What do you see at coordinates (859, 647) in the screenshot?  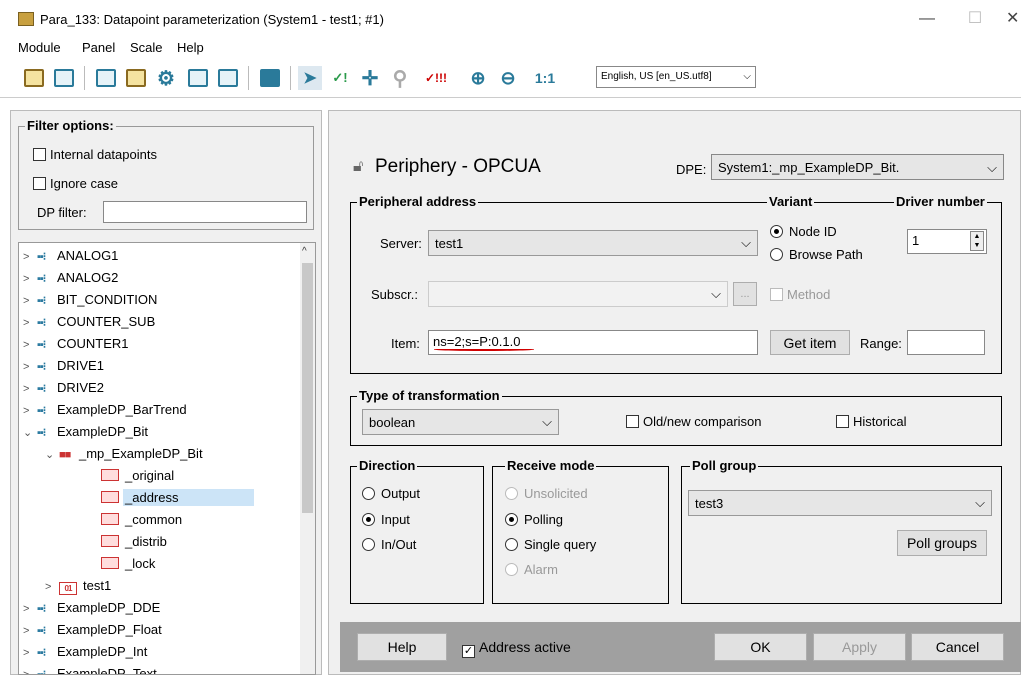 I see `apply-button: Apply` at bounding box center [859, 647].